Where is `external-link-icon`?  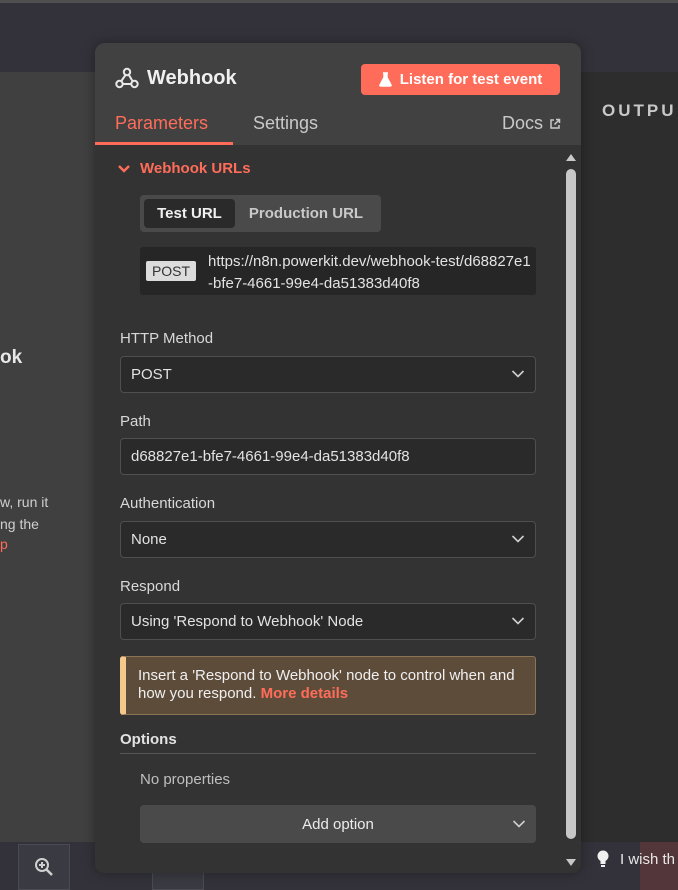 external-link-icon is located at coordinates (555, 123).